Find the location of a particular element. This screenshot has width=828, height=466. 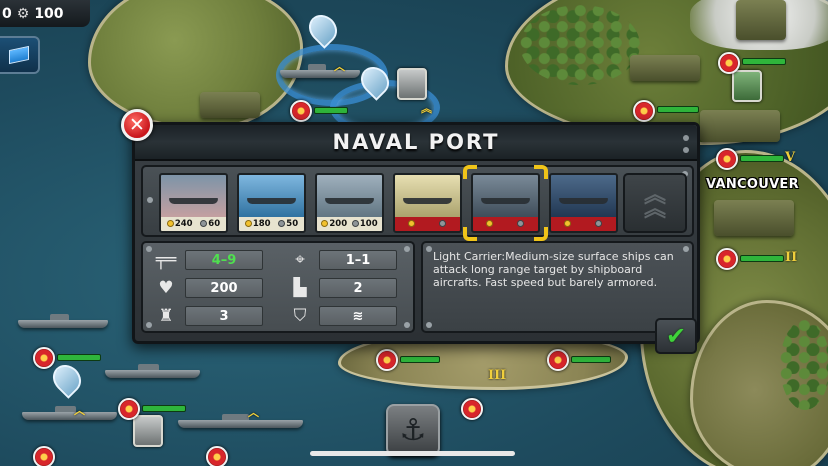

close-button: ✕ is located at coordinates (137, 125).